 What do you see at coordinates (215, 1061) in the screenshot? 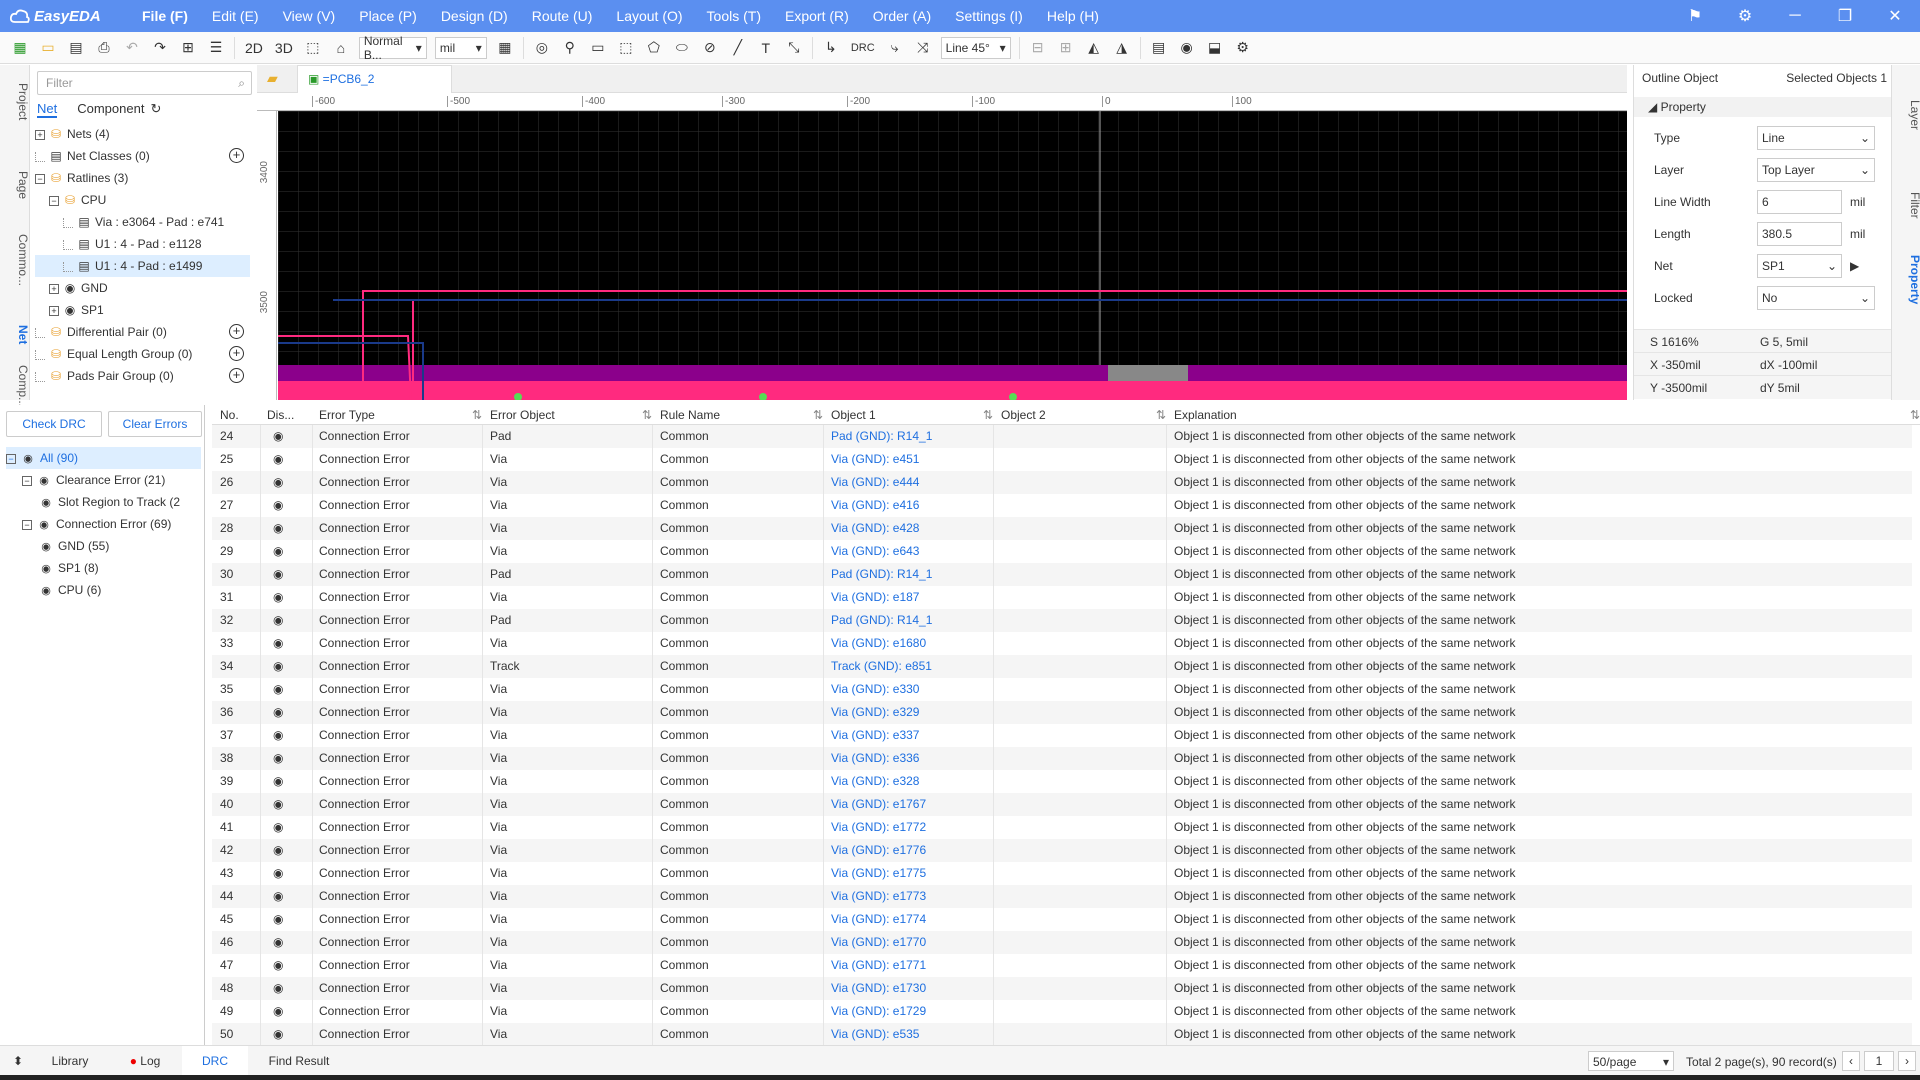
I see `tab-drc: DRC` at bounding box center [215, 1061].